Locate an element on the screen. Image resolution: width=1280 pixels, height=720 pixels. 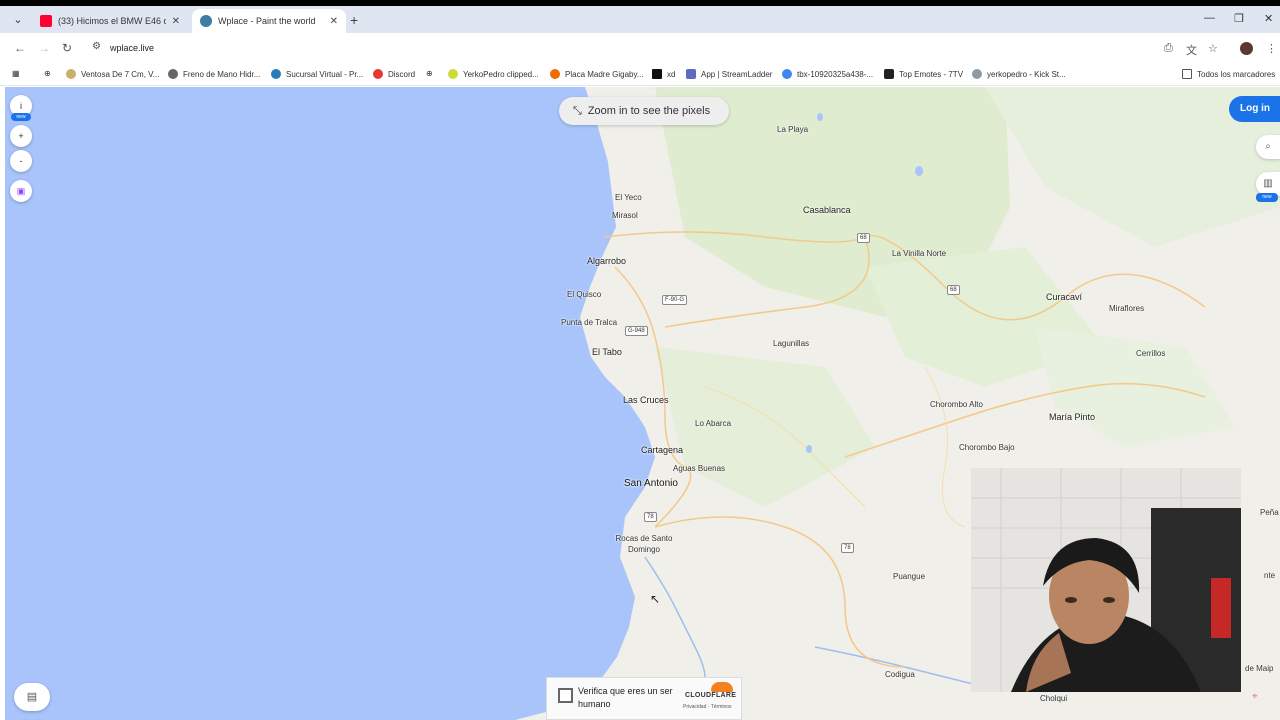
place-label: de Maip is located at coordinates (1259, 668).